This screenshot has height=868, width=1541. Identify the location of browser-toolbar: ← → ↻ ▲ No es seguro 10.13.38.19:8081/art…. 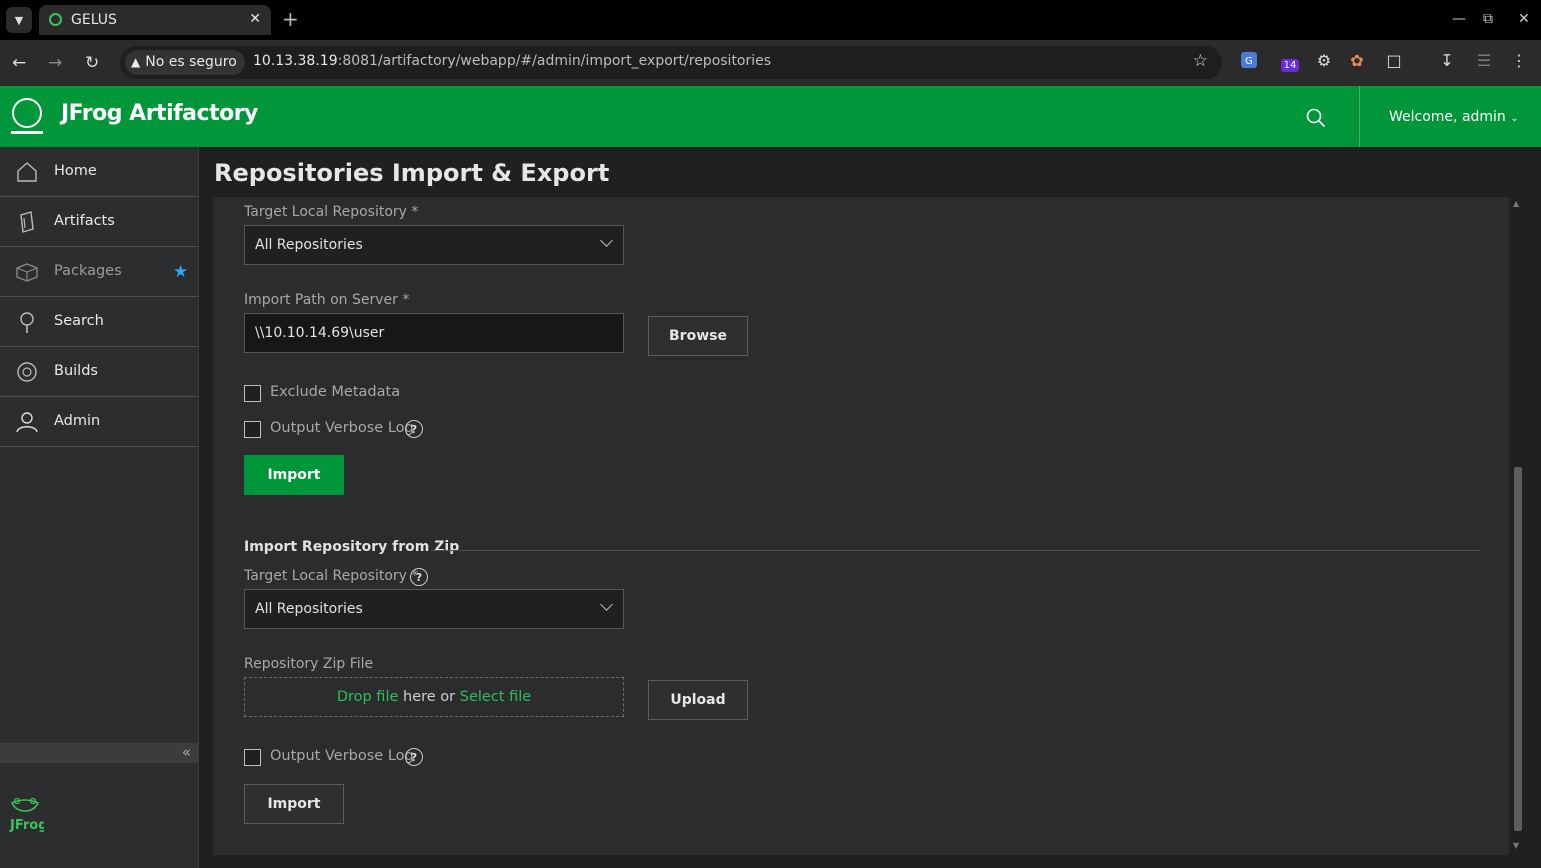
(770, 63).